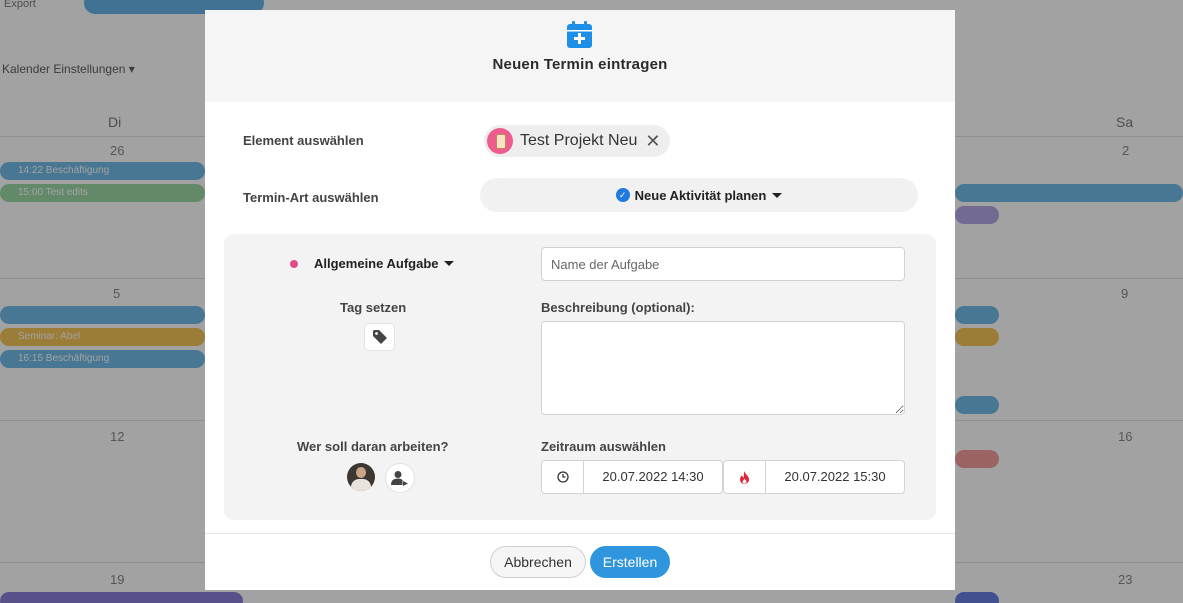 This screenshot has width=1183, height=603. I want to click on task-type-select: Allgemeine Aufgabe, so click(372, 263).